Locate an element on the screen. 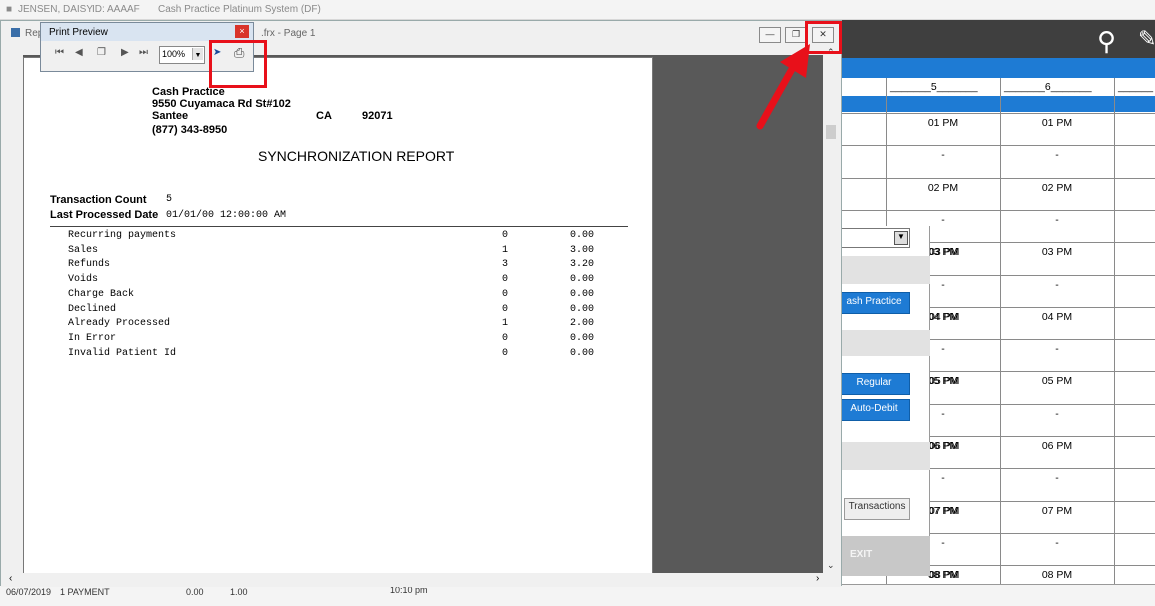  report-row-label: In Error is located at coordinates (92, 338).